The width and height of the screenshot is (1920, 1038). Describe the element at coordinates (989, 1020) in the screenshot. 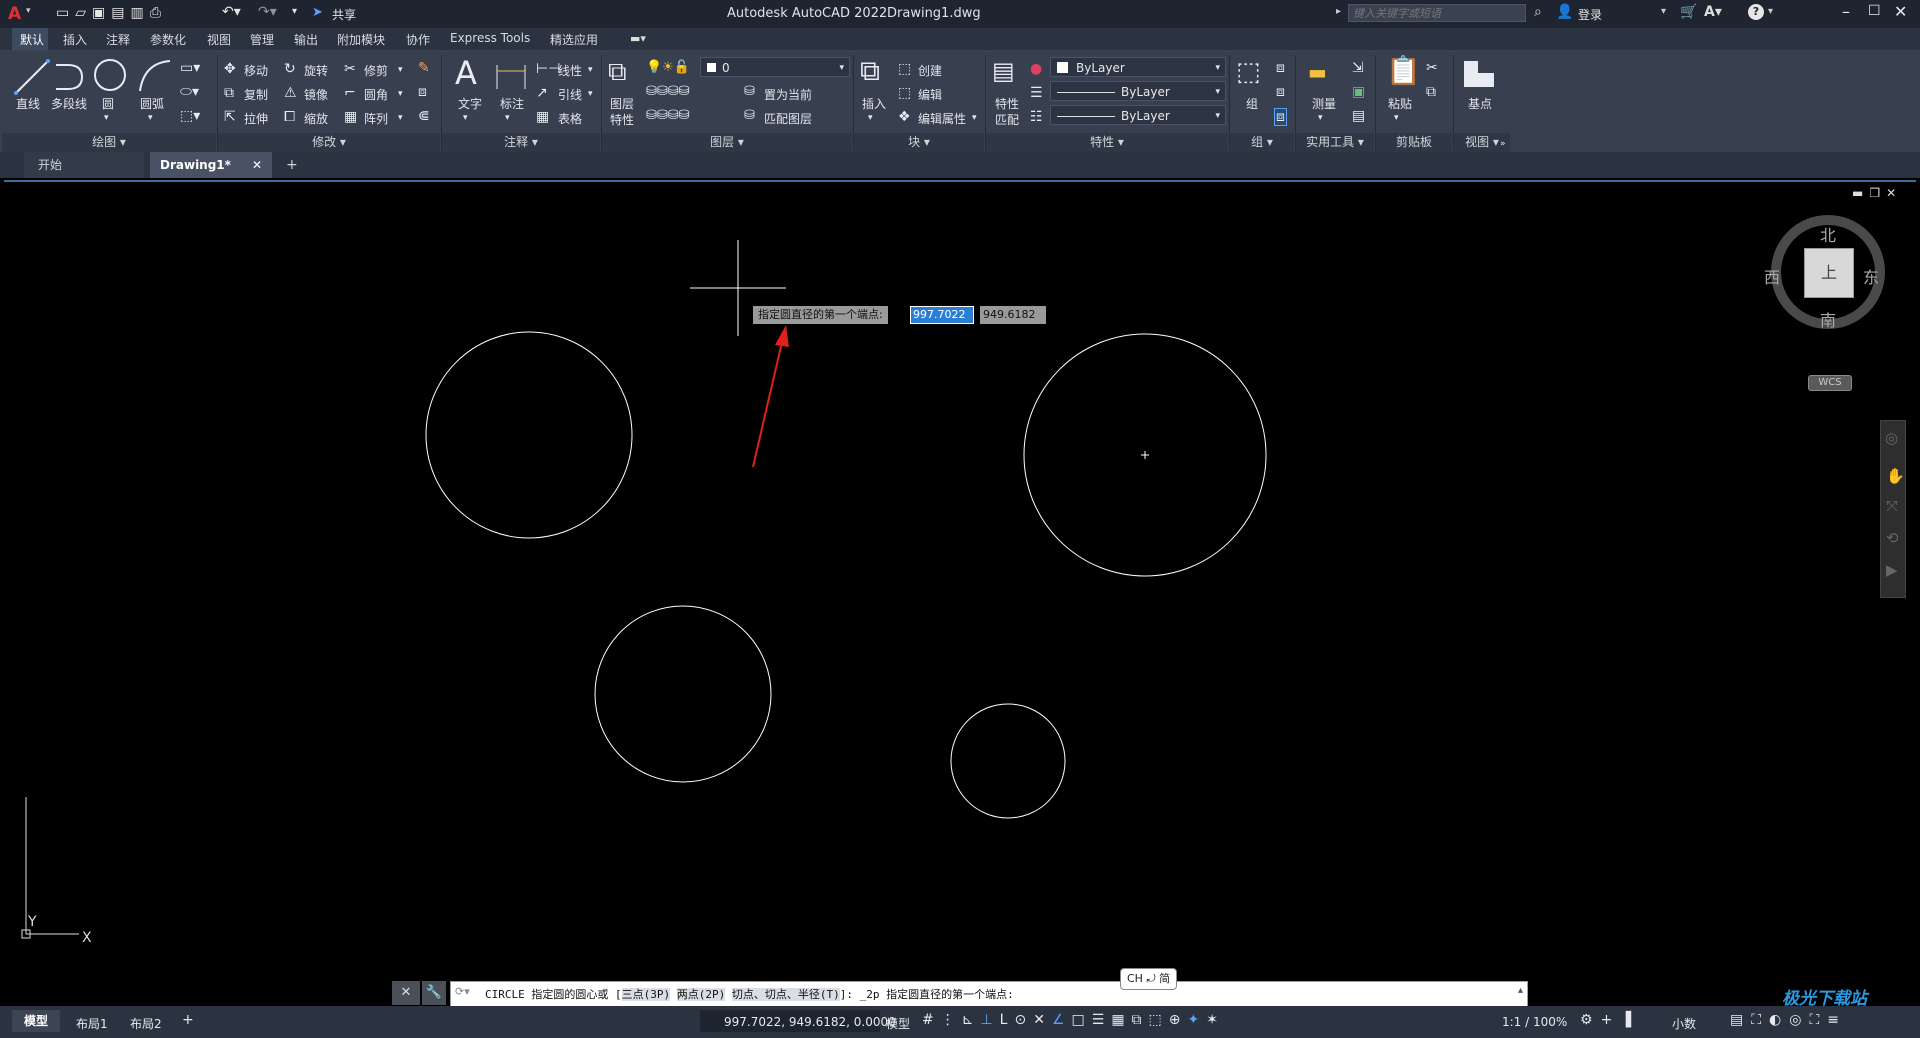

I see `dynamic-input-icon: ⊥` at that location.